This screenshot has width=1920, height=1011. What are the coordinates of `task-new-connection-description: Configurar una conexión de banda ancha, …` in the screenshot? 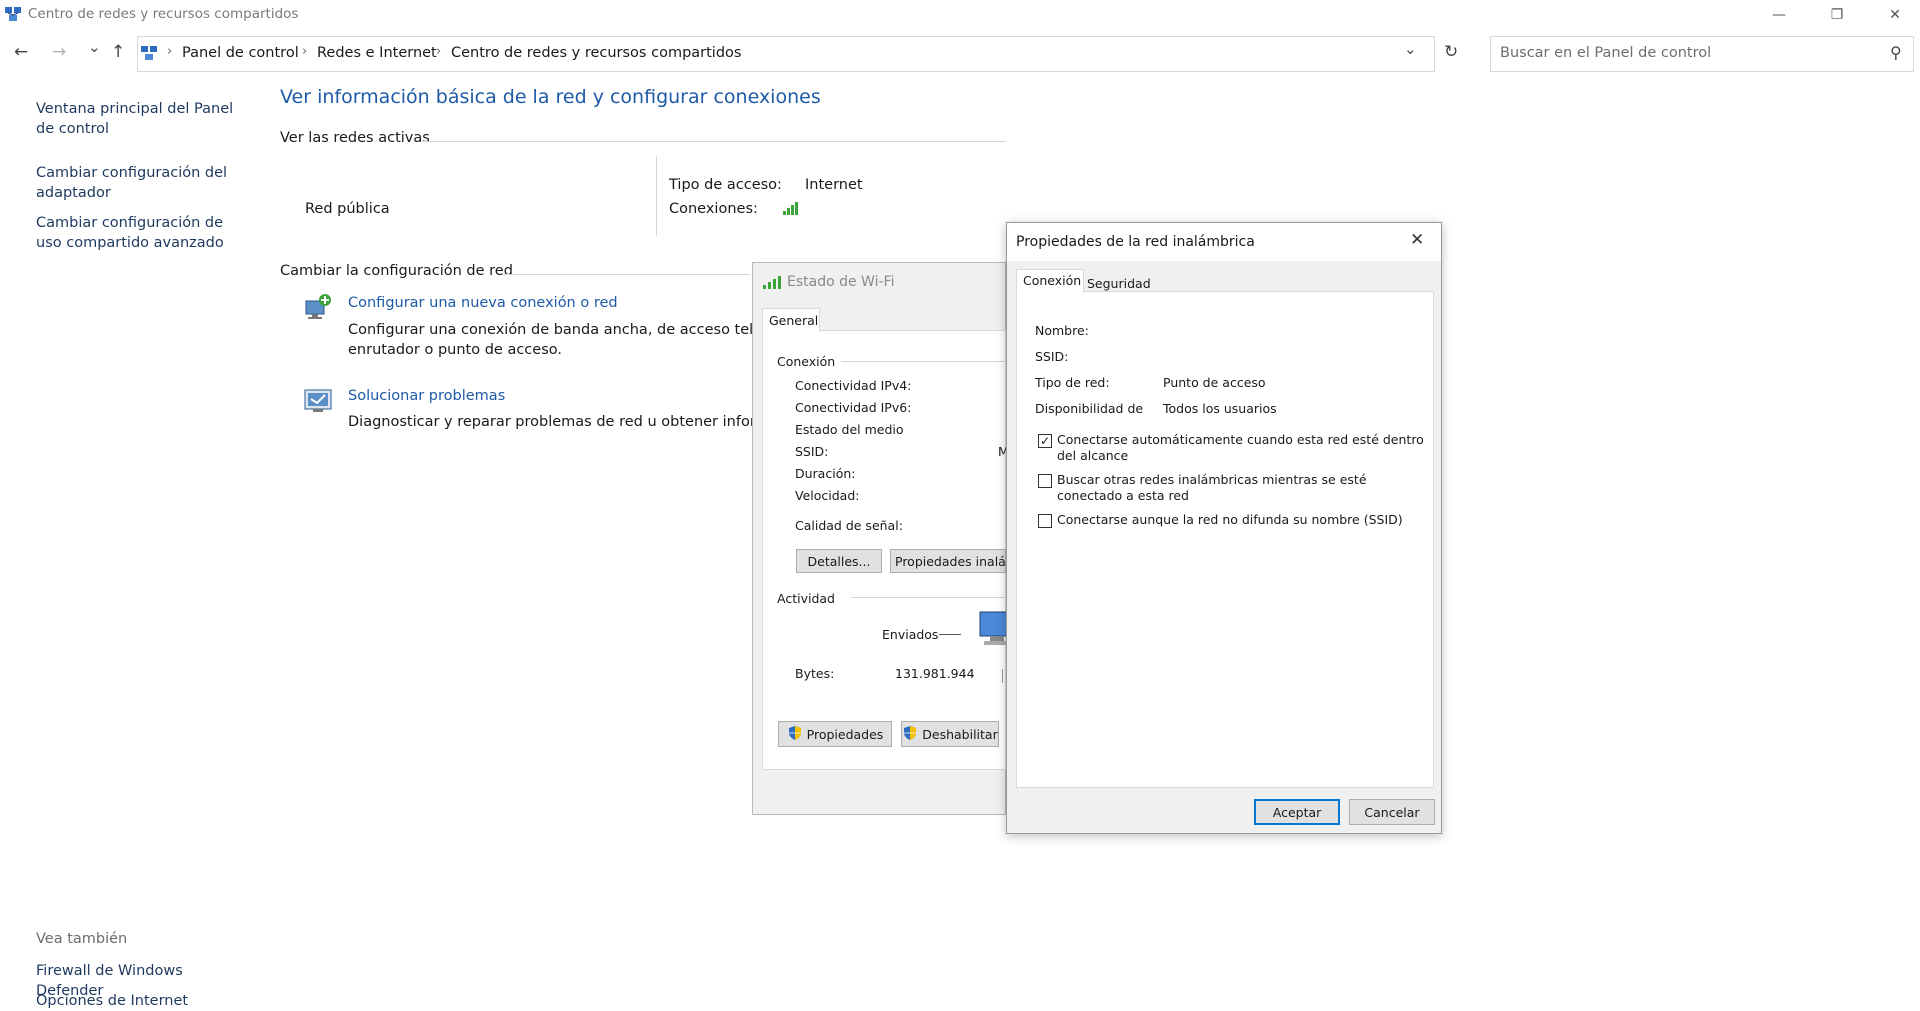 It's located at (550, 330).